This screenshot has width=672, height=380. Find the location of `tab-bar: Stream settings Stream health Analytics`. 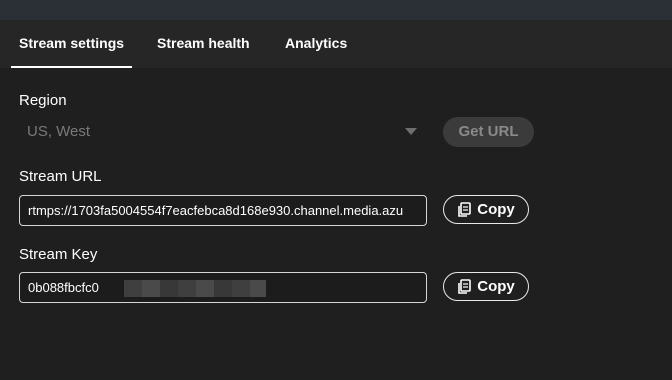

tab-bar: Stream settings Stream health Analytics is located at coordinates (336, 44).